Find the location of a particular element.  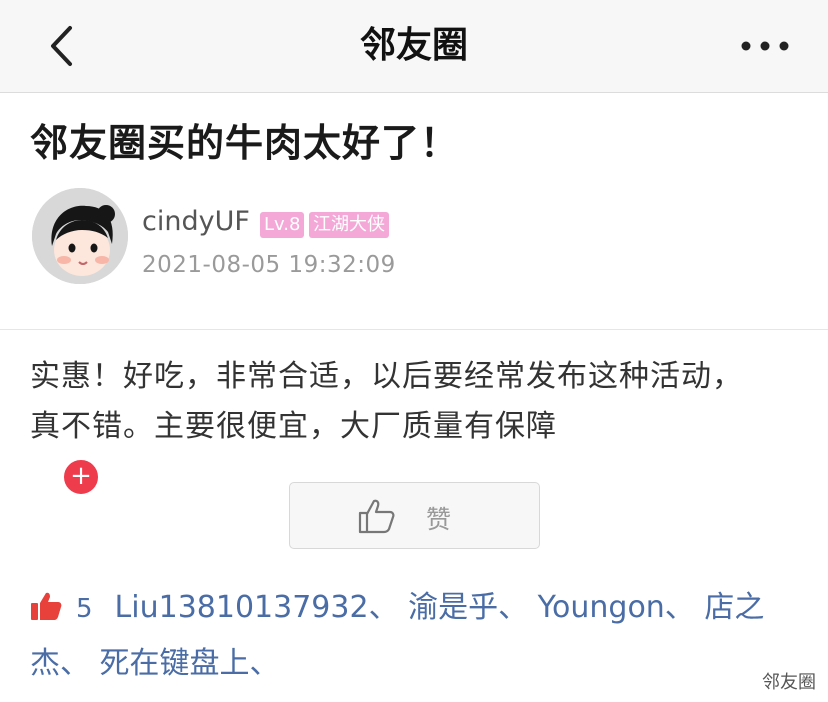

avatar-image is located at coordinates (80, 236).